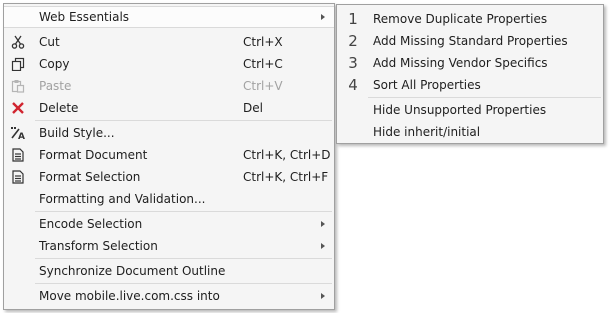 Image resolution: width=611 pixels, height=313 pixels. What do you see at coordinates (18, 108) in the screenshot?
I see `delete-x-icon` at bounding box center [18, 108].